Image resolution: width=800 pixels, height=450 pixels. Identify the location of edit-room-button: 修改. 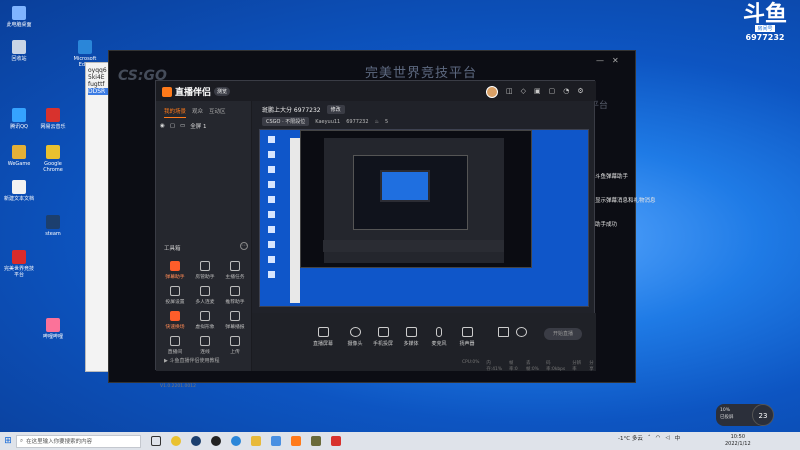
(335, 109).